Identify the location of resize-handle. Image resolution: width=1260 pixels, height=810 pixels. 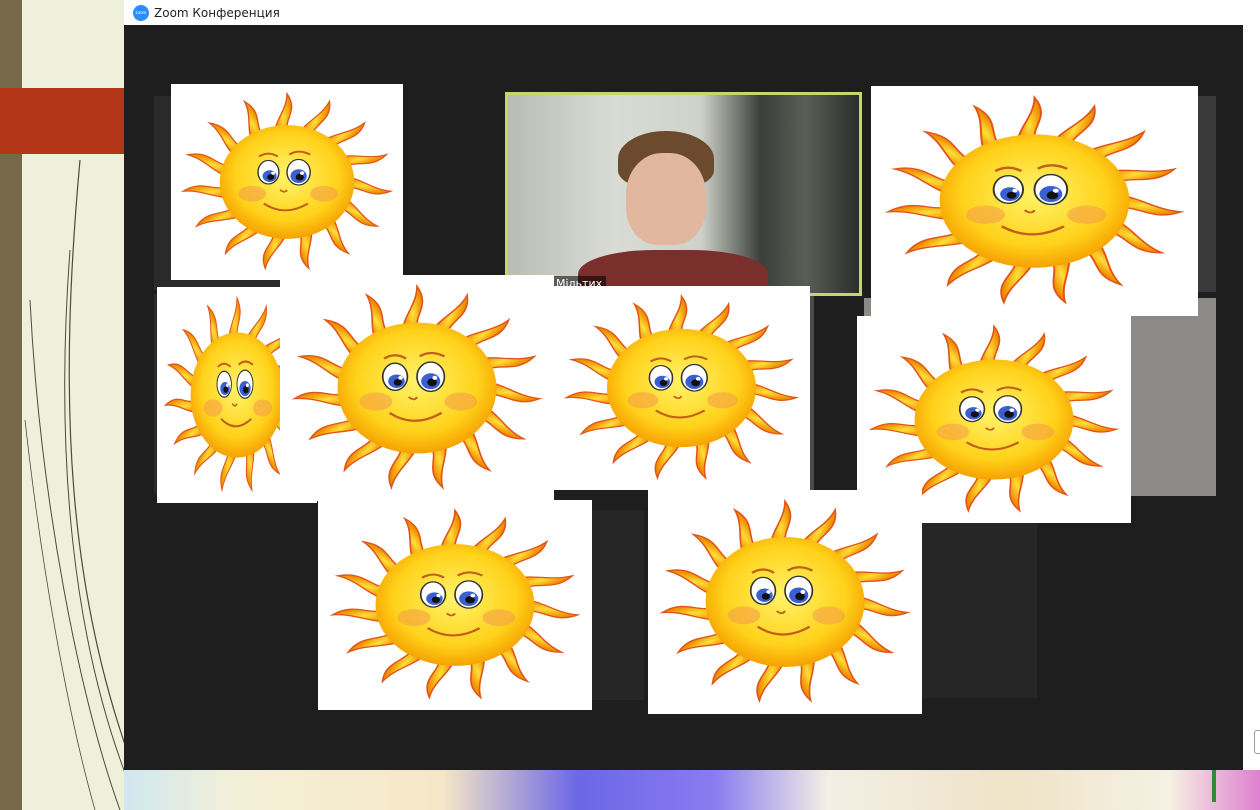
(1257, 742).